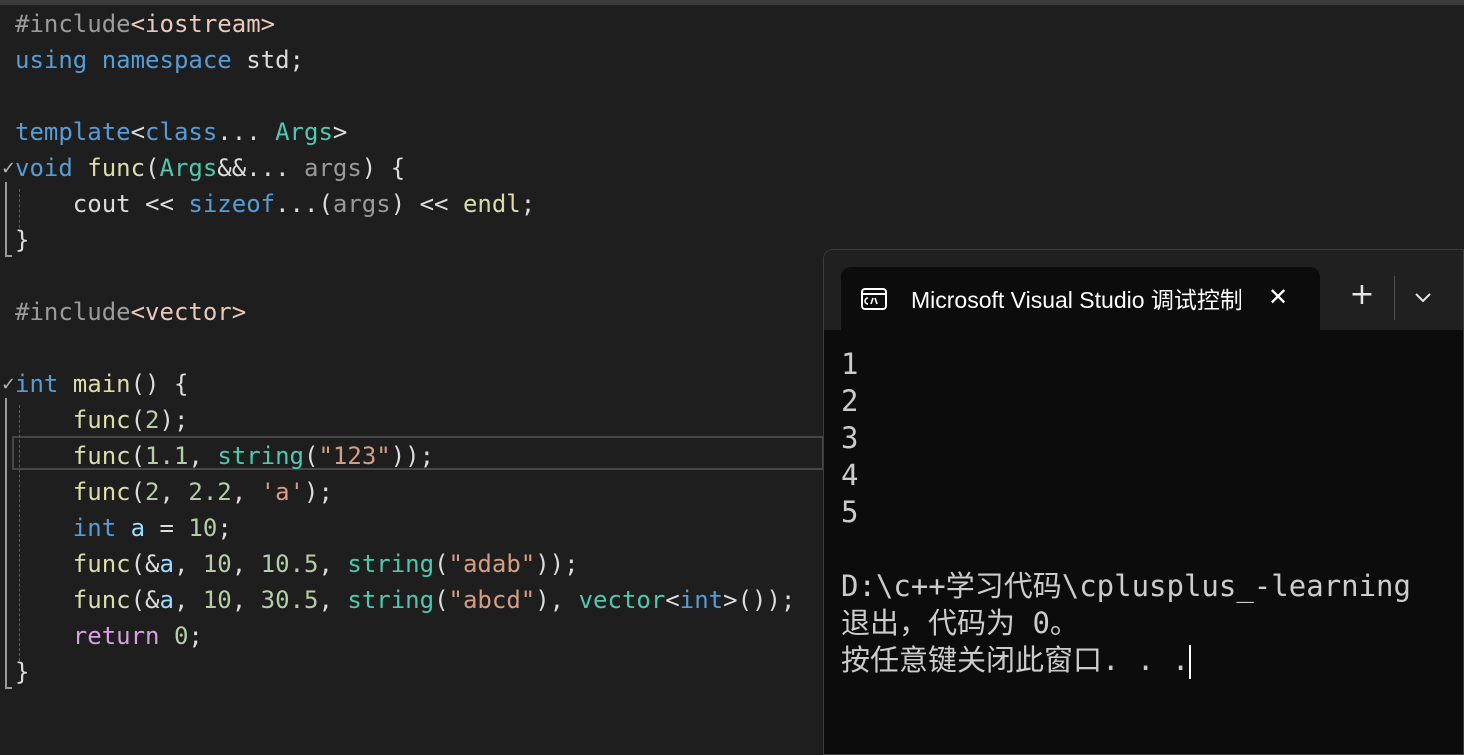 This screenshot has width=1464, height=755. Describe the element at coordinates (203, 24) in the screenshot. I see `include-header: <iostream>` at that location.